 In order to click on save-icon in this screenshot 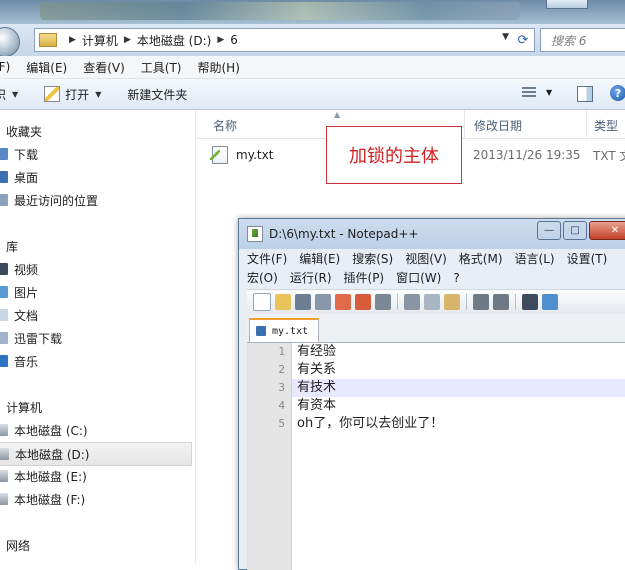, I will do `click(303, 302)`.